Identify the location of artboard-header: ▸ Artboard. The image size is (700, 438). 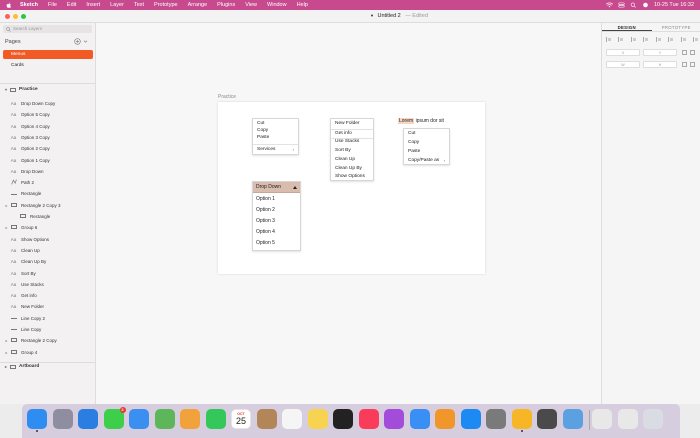
(22, 366).